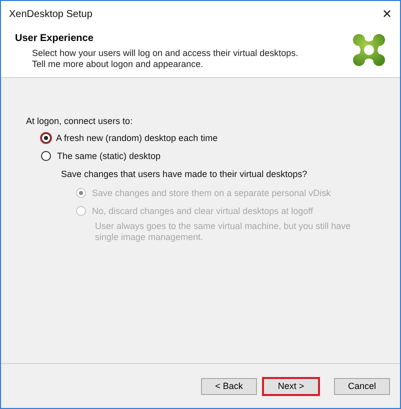 Image resolution: width=401 pixels, height=409 pixels. I want to click on dialog-button: < Back, so click(229, 386).